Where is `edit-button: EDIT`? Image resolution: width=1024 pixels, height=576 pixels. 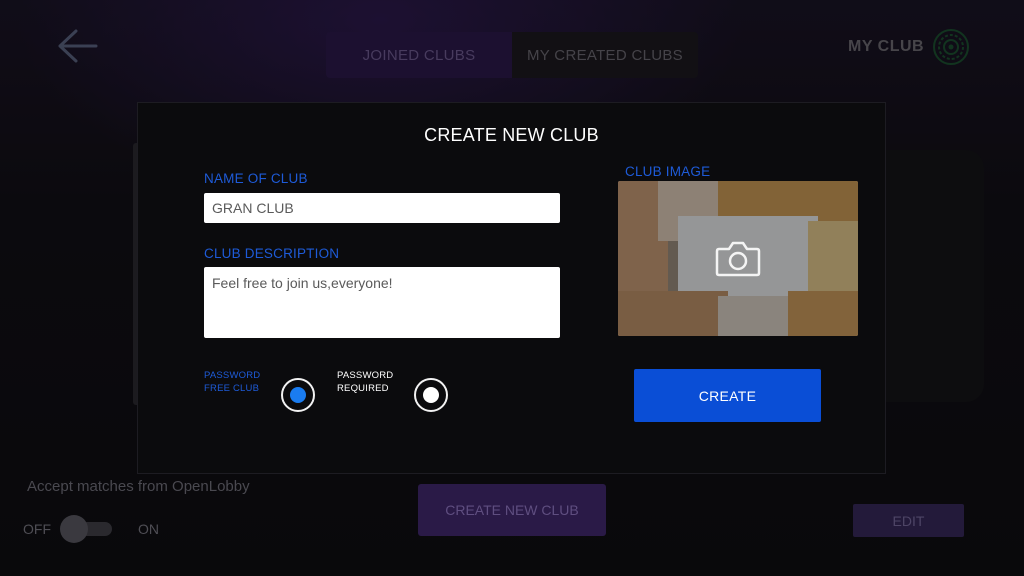
edit-button: EDIT is located at coordinates (908, 520).